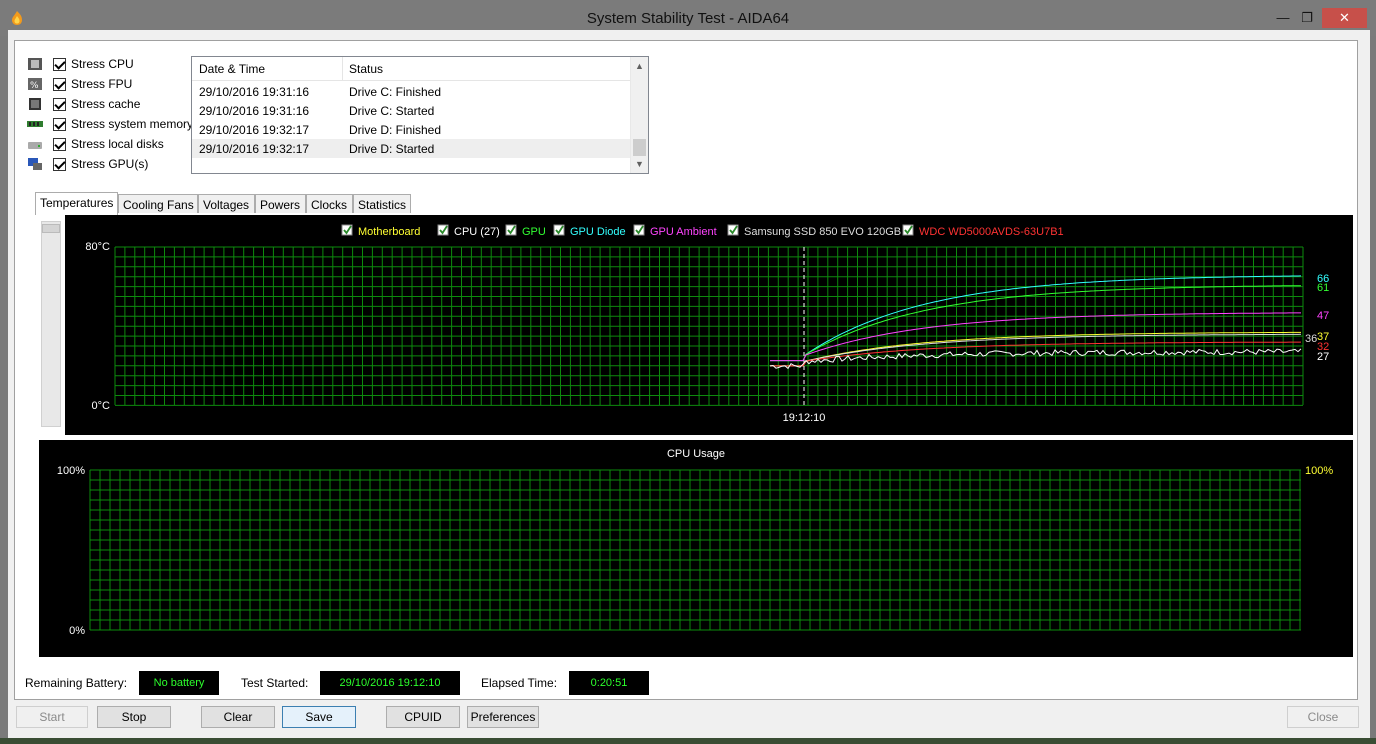 This screenshot has height=744, width=1376. I want to click on chart-zoom-slider, so click(51, 324).